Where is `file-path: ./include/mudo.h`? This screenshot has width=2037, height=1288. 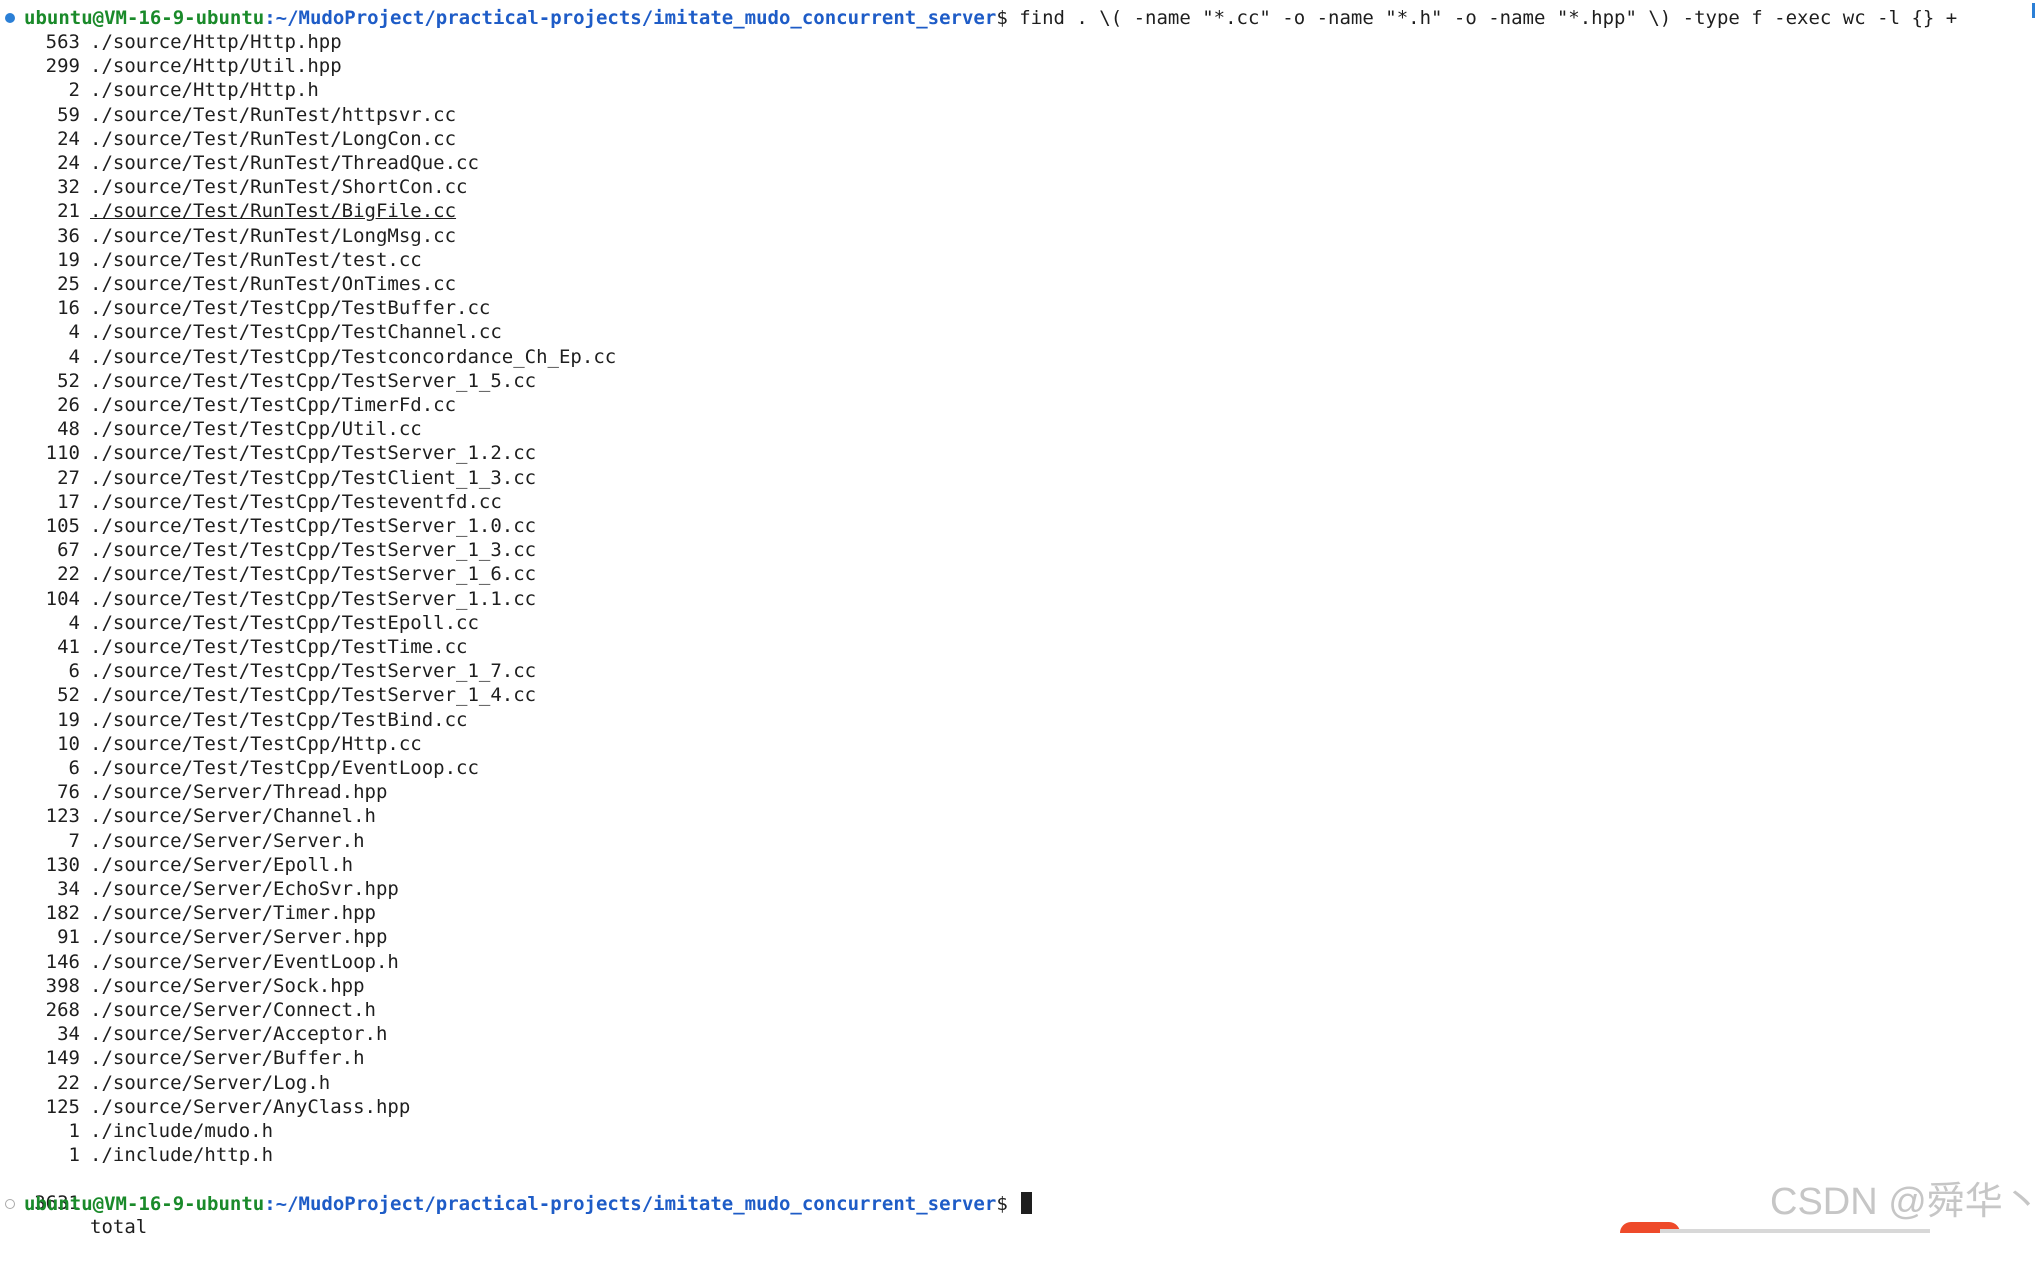 file-path: ./include/mudo.h is located at coordinates (182, 1131).